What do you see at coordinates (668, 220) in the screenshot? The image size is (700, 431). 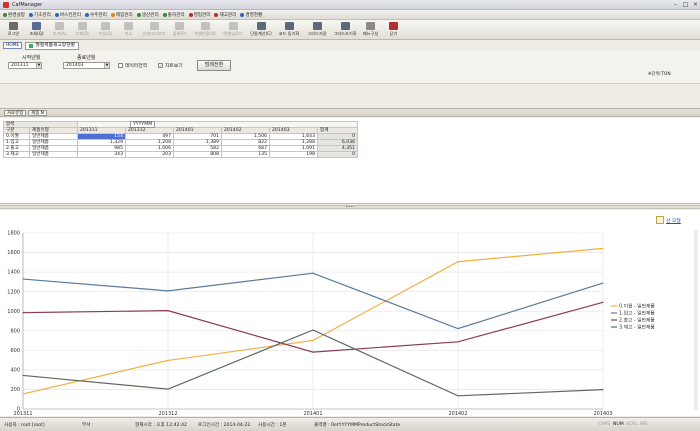 I see `chart-type-link: 선 모형` at bounding box center [668, 220].